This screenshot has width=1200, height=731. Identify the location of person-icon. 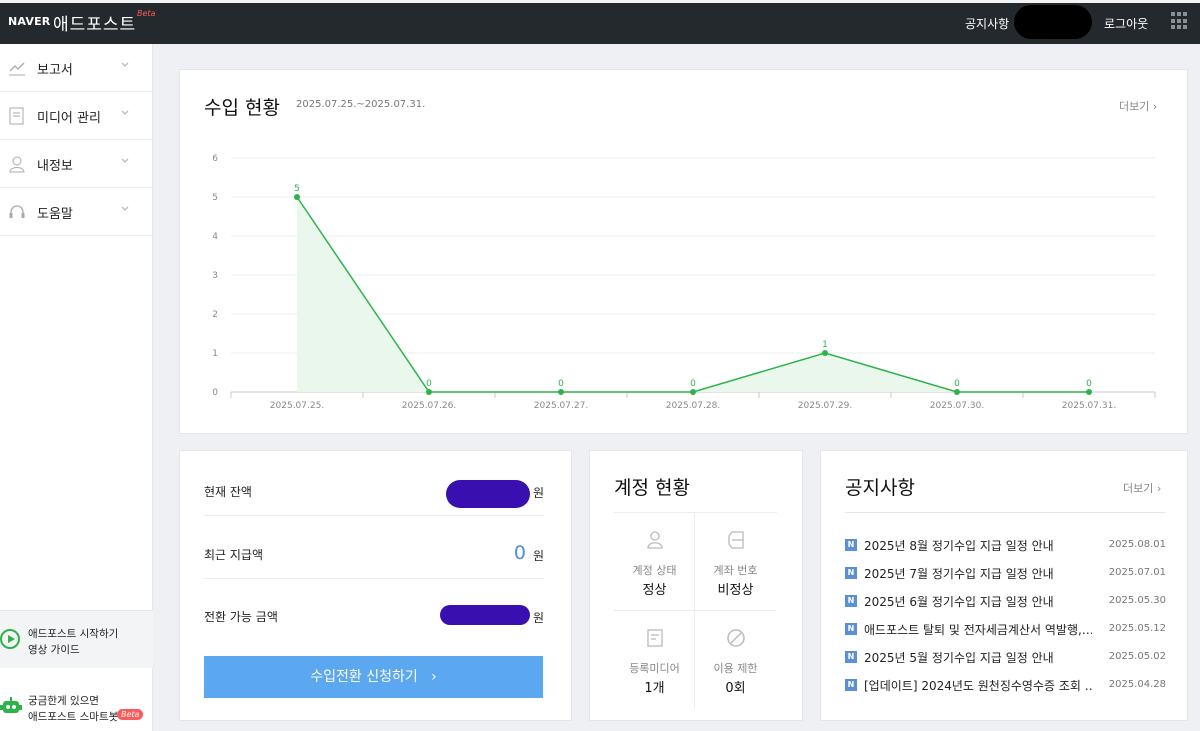
(17, 164).